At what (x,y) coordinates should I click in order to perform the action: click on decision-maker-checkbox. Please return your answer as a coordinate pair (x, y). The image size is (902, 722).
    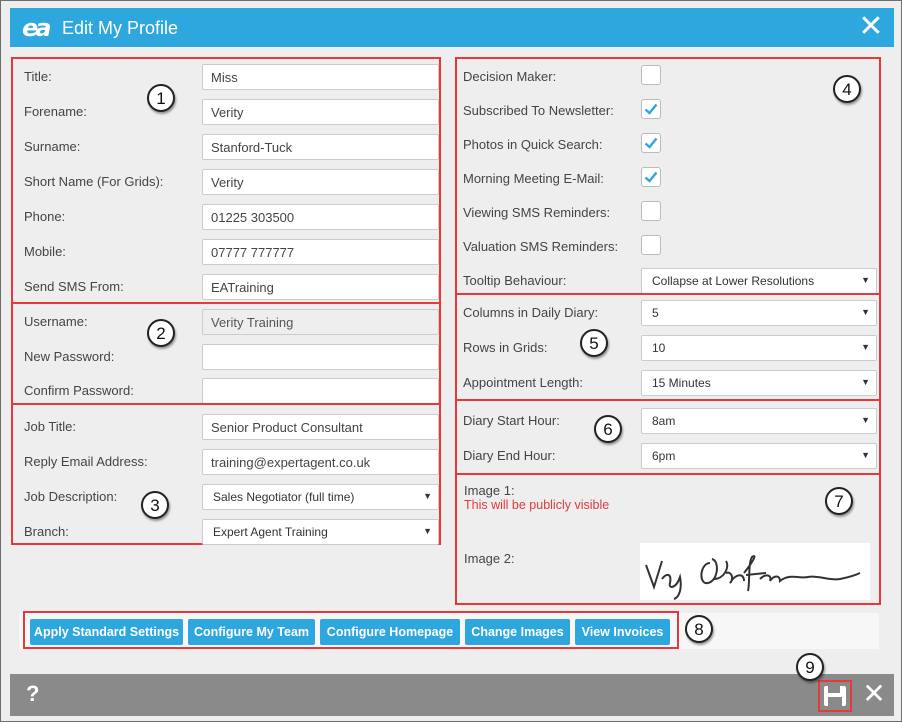
    Looking at the image, I should click on (651, 75).